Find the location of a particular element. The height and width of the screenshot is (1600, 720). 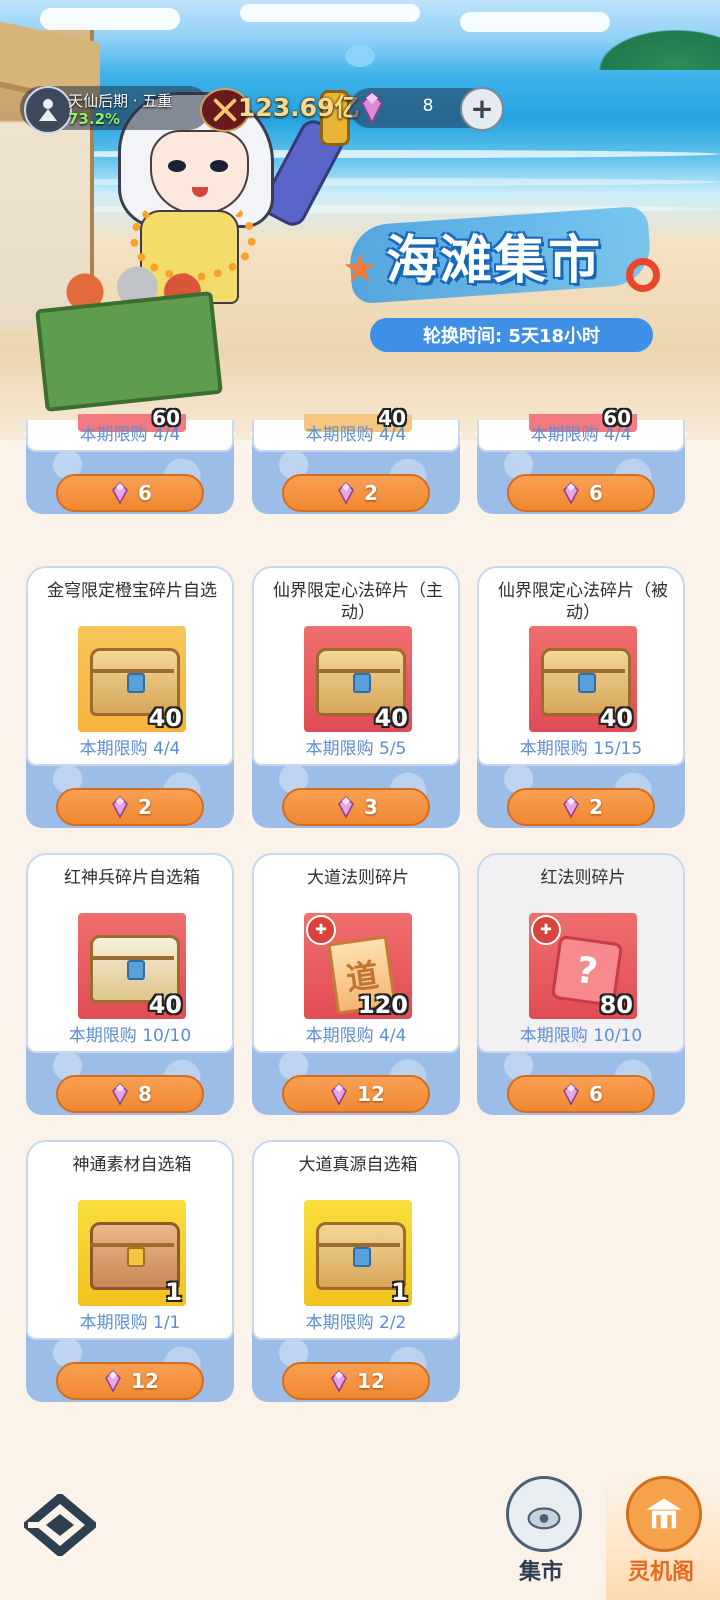

realm-progress: 73.2% is located at coordinates (94, 119).